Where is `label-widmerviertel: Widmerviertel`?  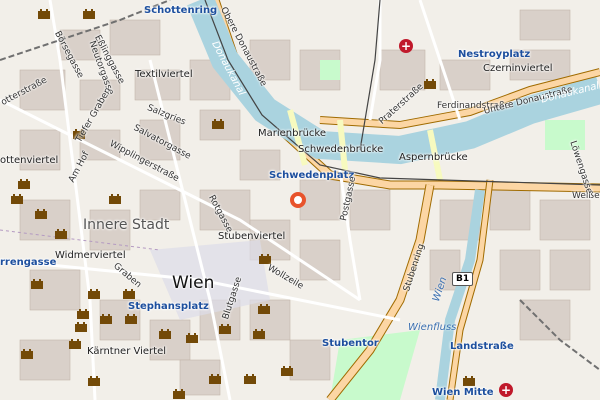
label-widmerviertel: Widmerviertel is located at coordinates (90, 255).